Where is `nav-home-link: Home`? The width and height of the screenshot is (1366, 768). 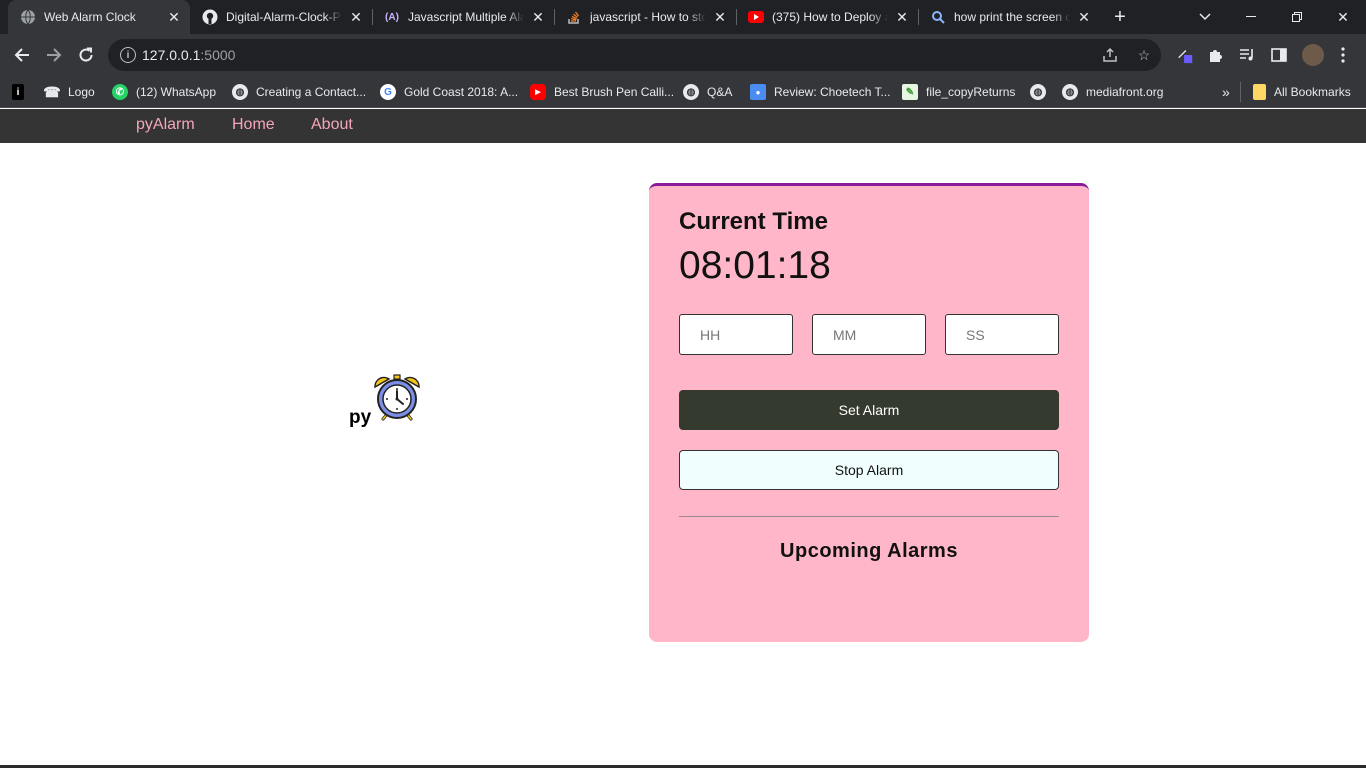 nav-home-link: Home is located at coordinates (253, 125).